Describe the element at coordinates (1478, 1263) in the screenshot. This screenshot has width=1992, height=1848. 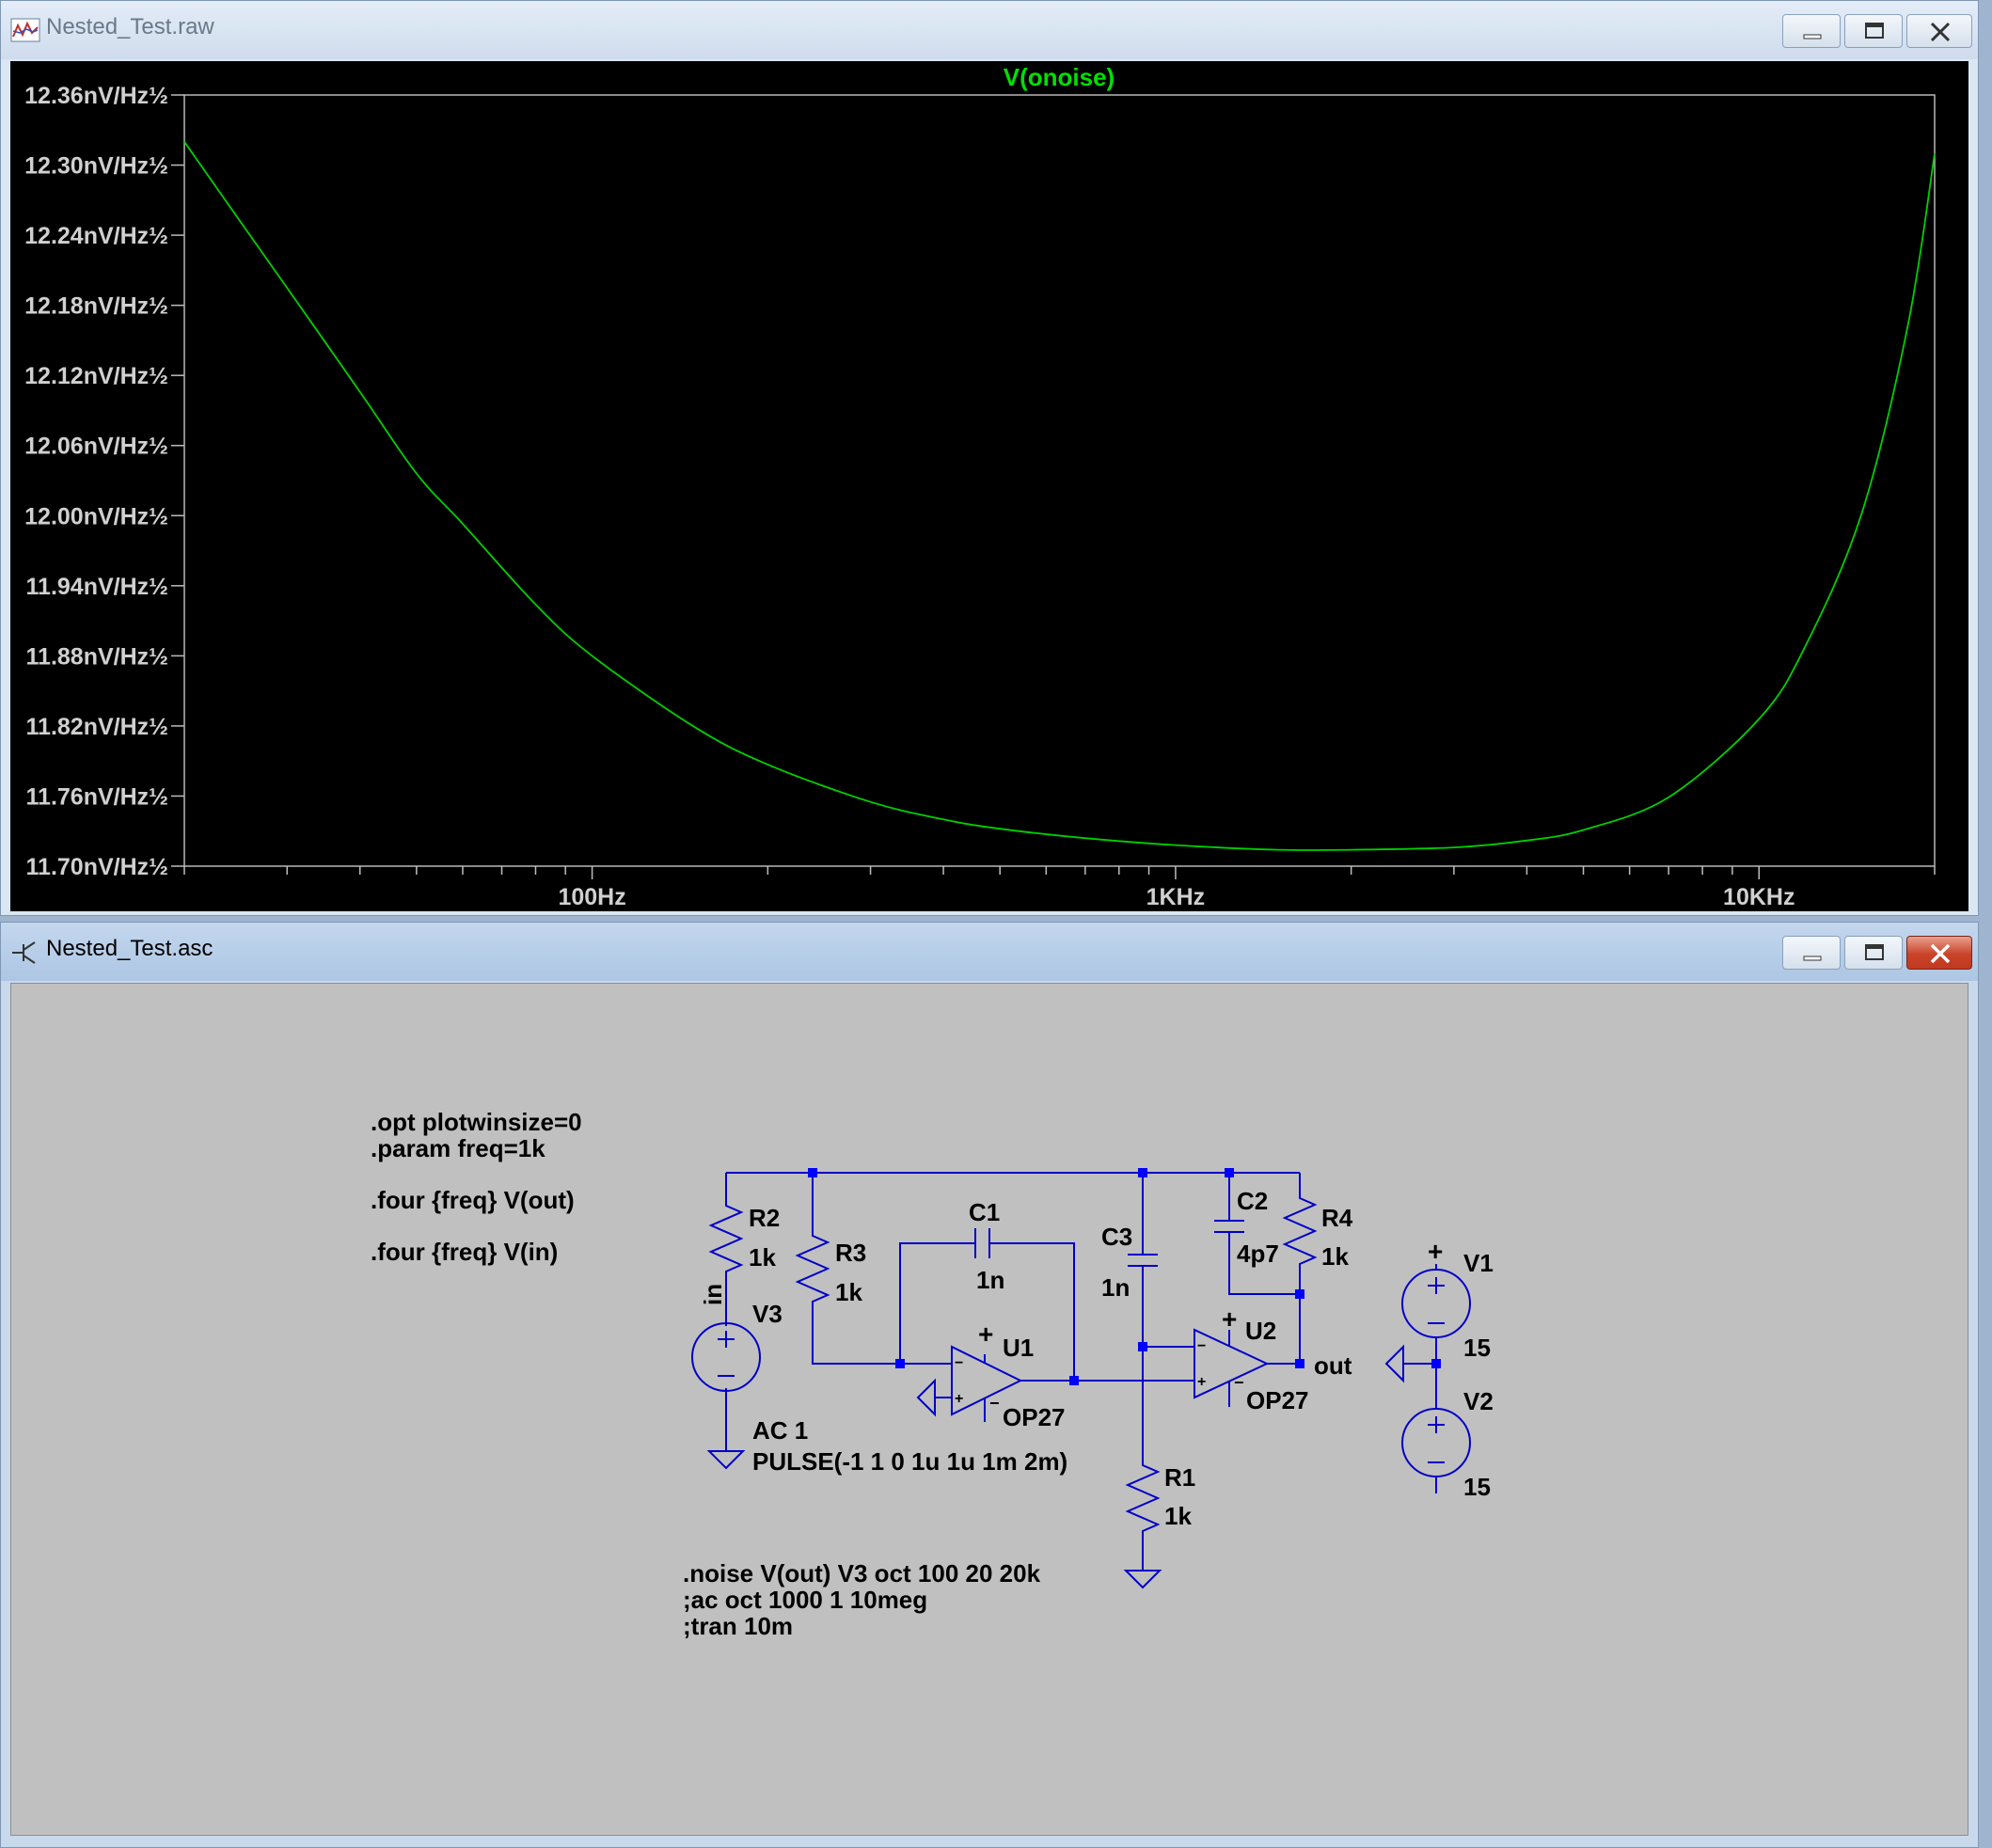
I see `v1-label: V1` at that location.